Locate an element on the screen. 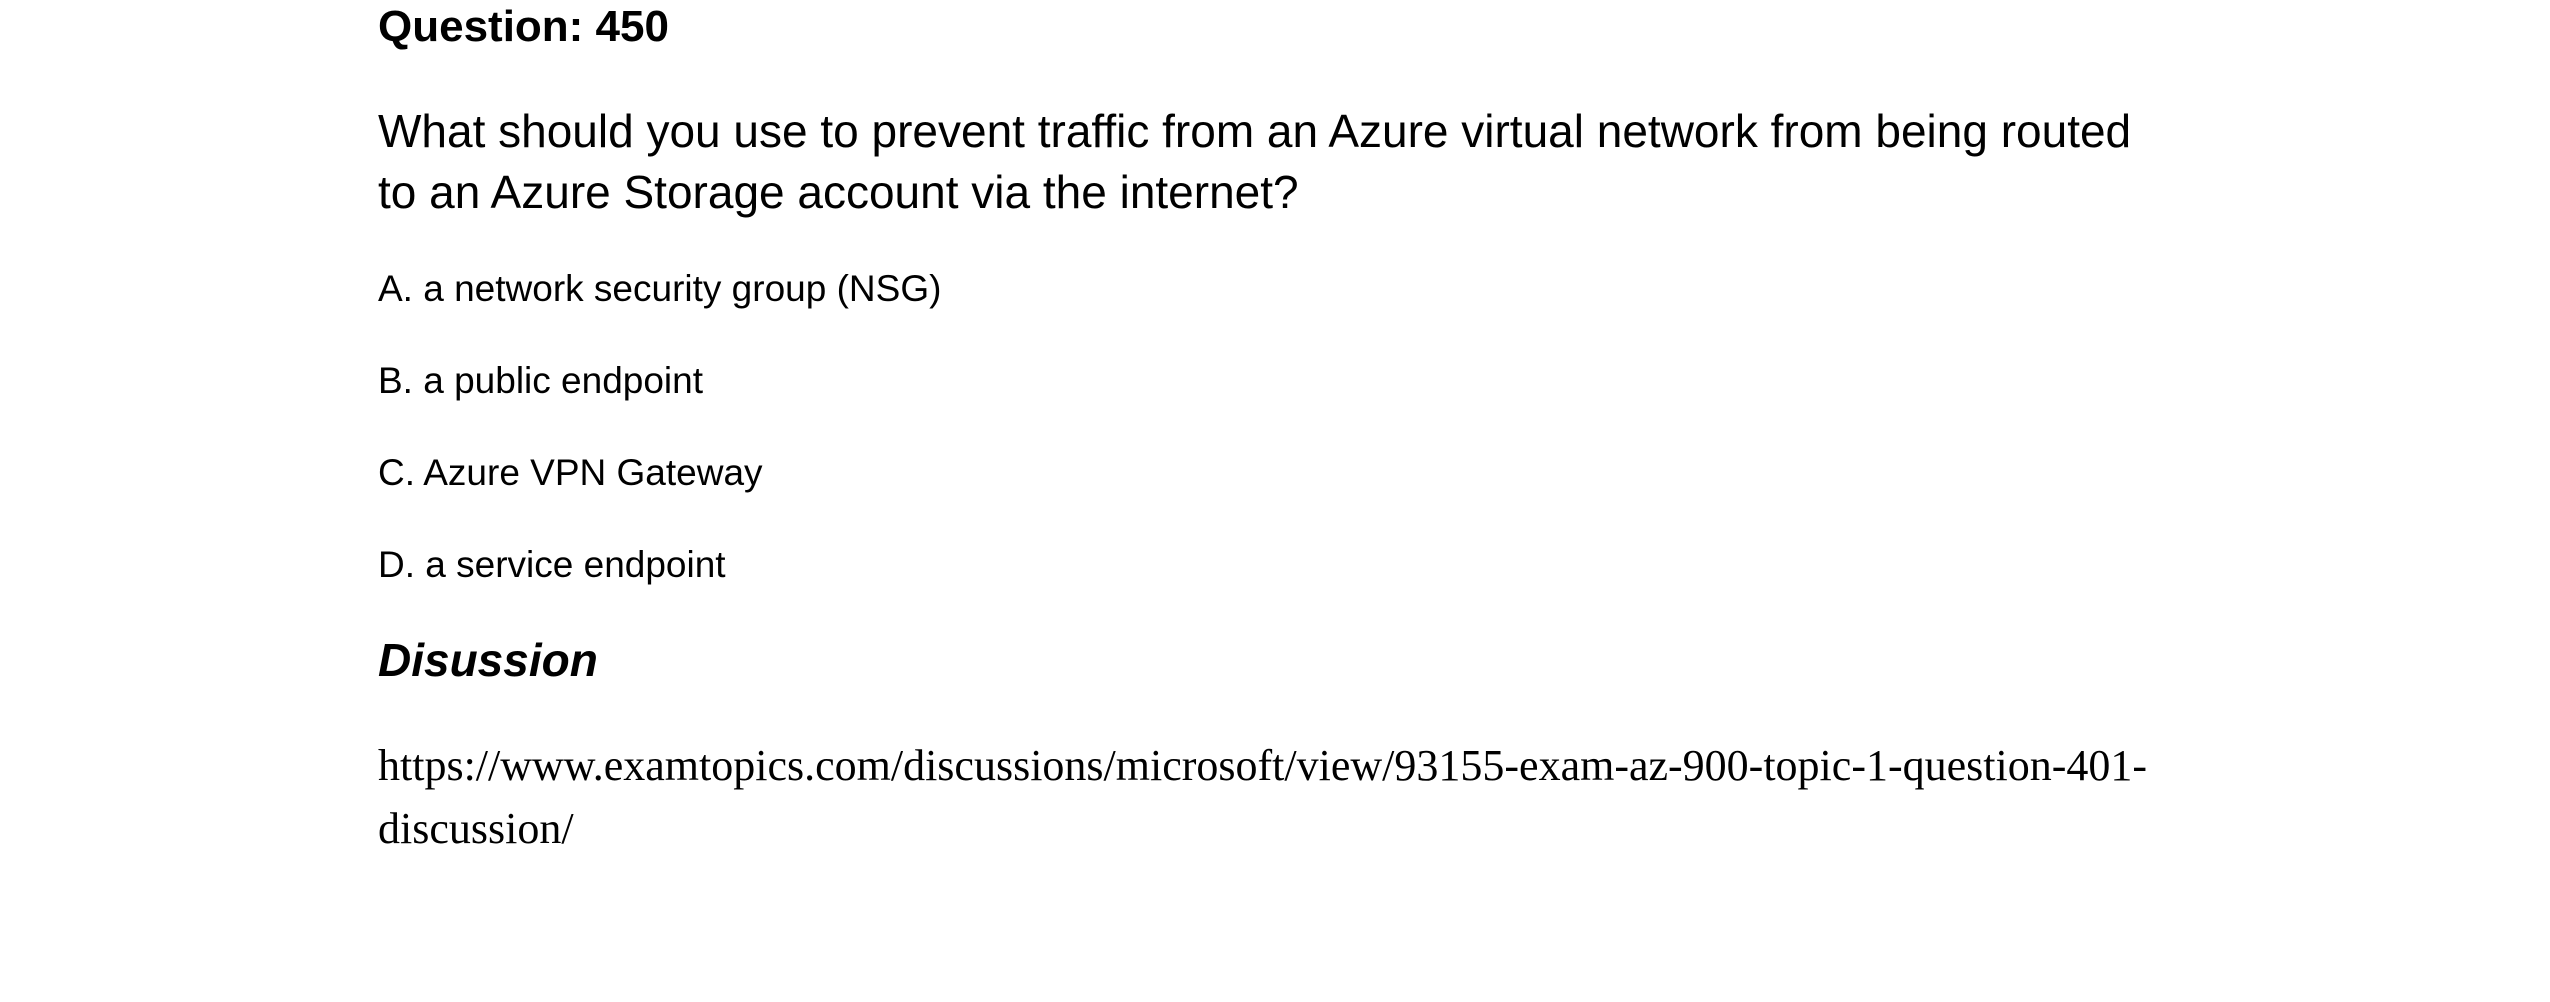  question-heading: Question: 450 is located at coordinates (523, 26).